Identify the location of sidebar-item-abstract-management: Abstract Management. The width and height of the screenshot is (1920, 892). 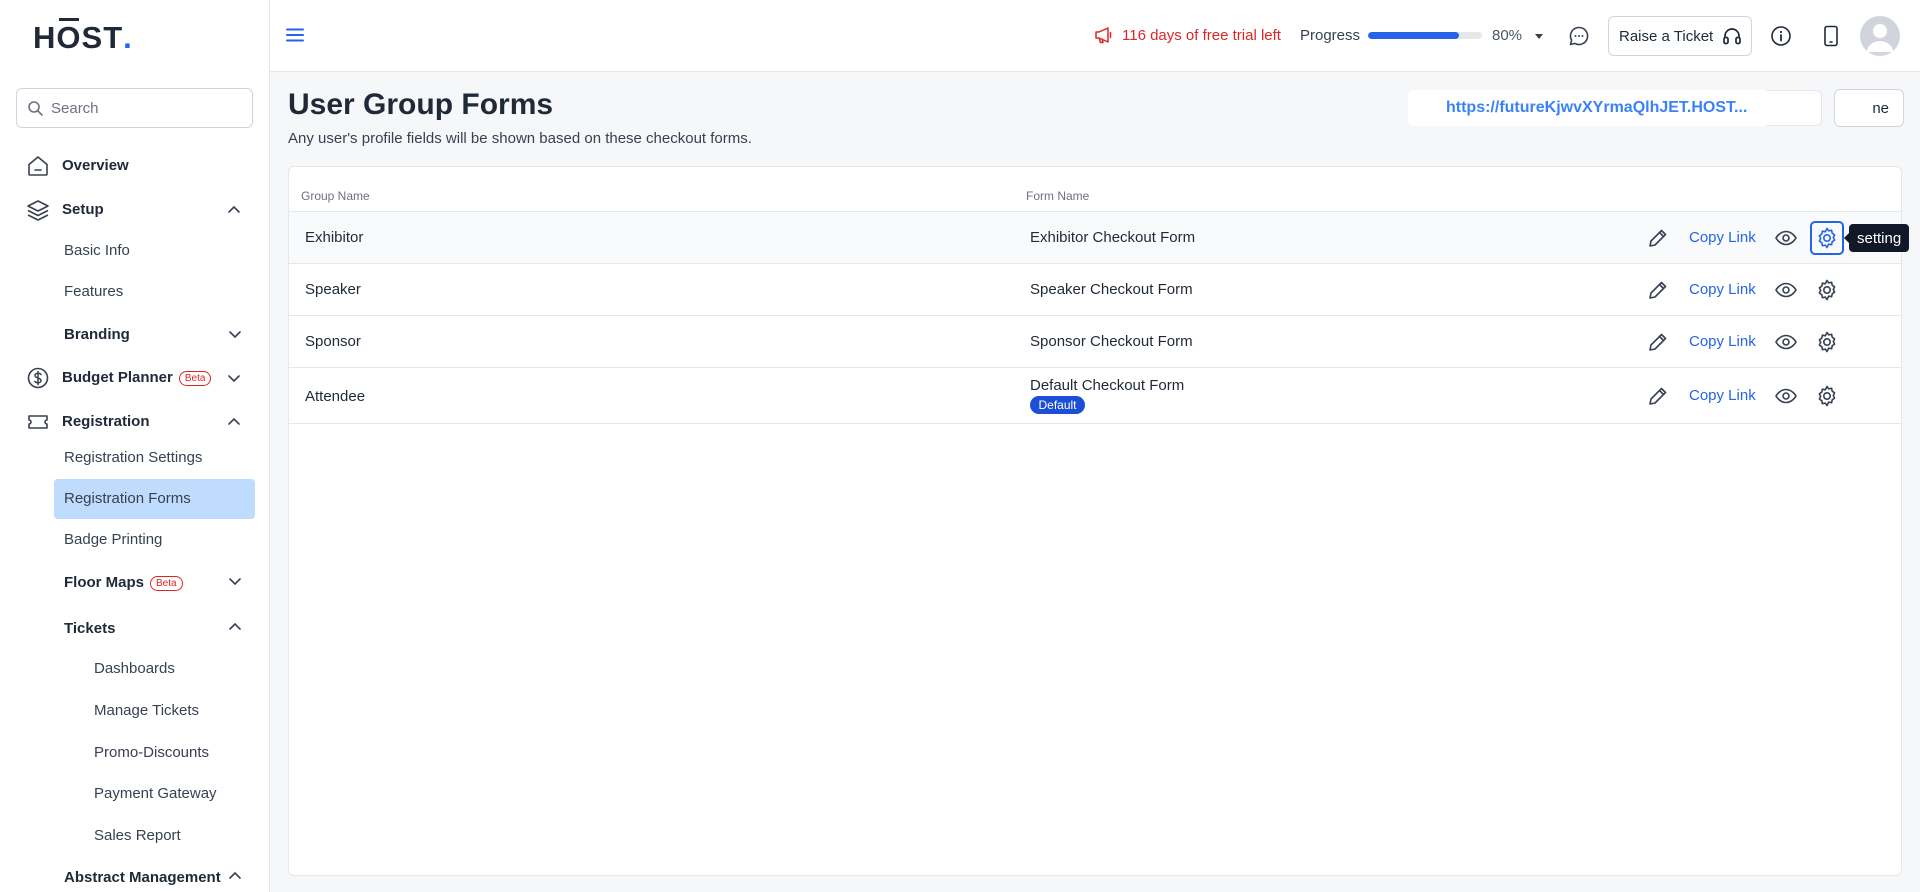
(134, 877).